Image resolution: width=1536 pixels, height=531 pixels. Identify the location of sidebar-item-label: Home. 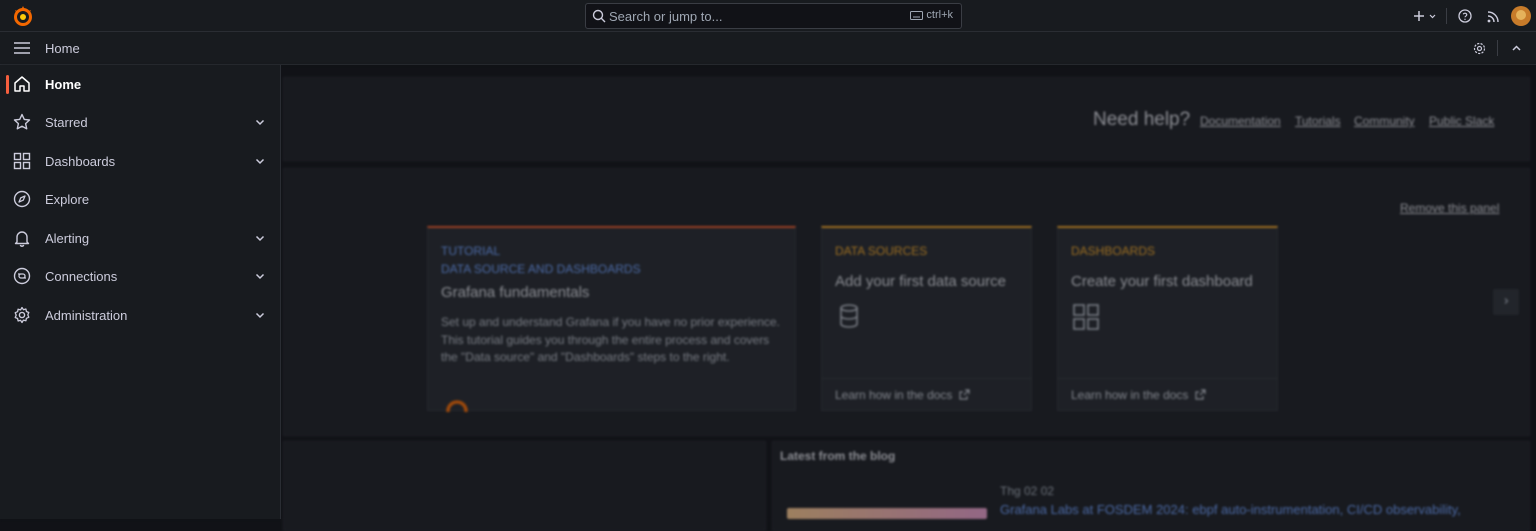
(63, 84).